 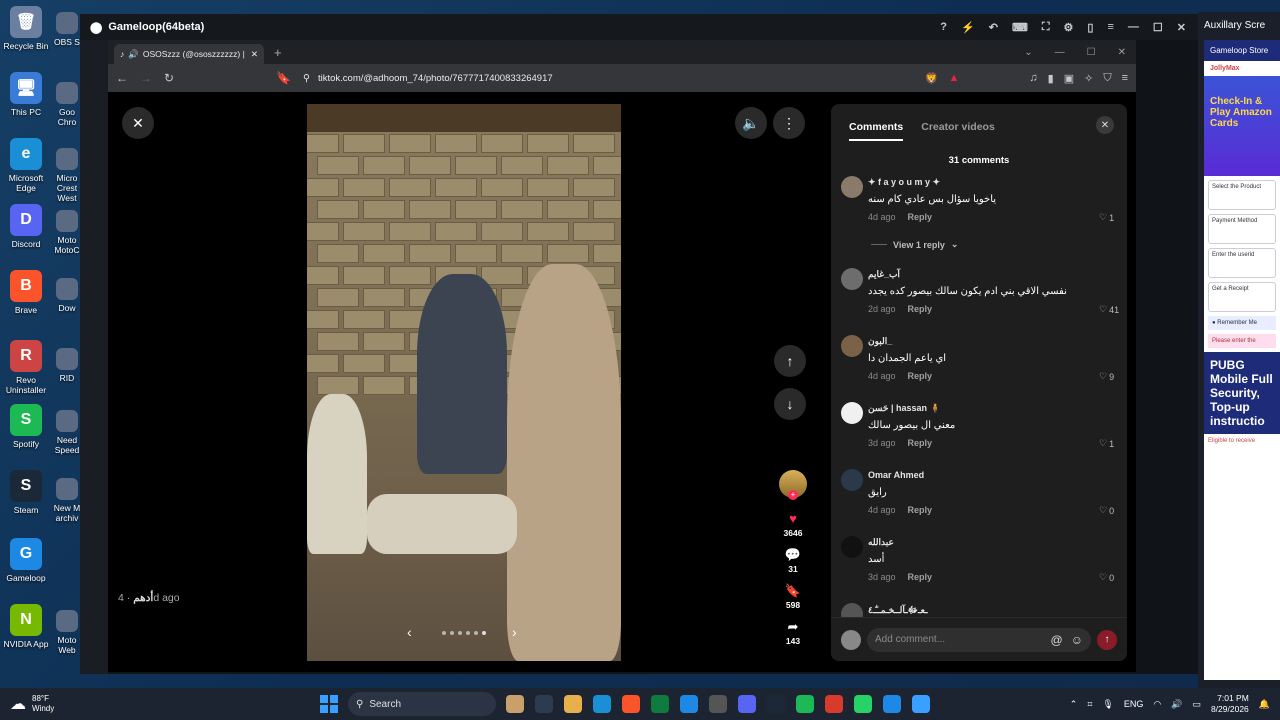 What do you see at coordinates (793, 485) in the screenshot?
I see `creator-avatar: +` at bounding box center [793, 485].